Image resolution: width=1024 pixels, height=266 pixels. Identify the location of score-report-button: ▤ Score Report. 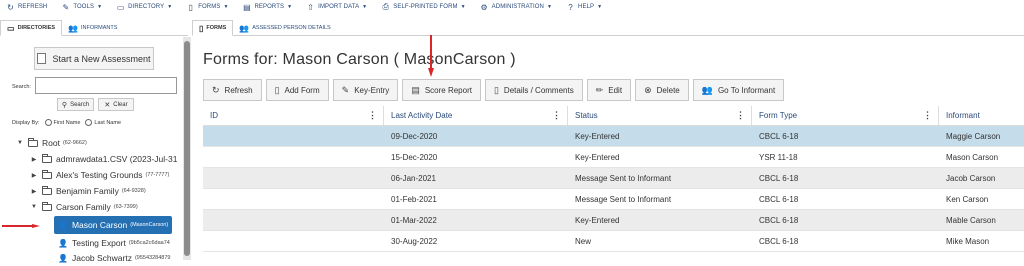
(441, 90).